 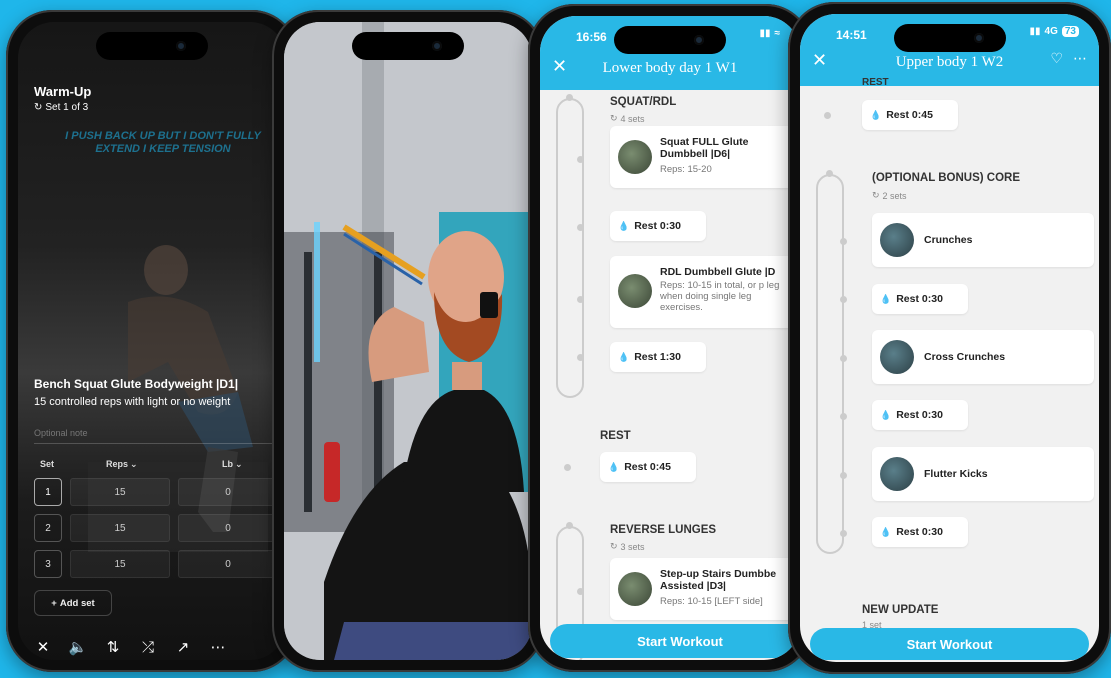 I want to click on exercise-thumbnail, so click(x=897, y=474).